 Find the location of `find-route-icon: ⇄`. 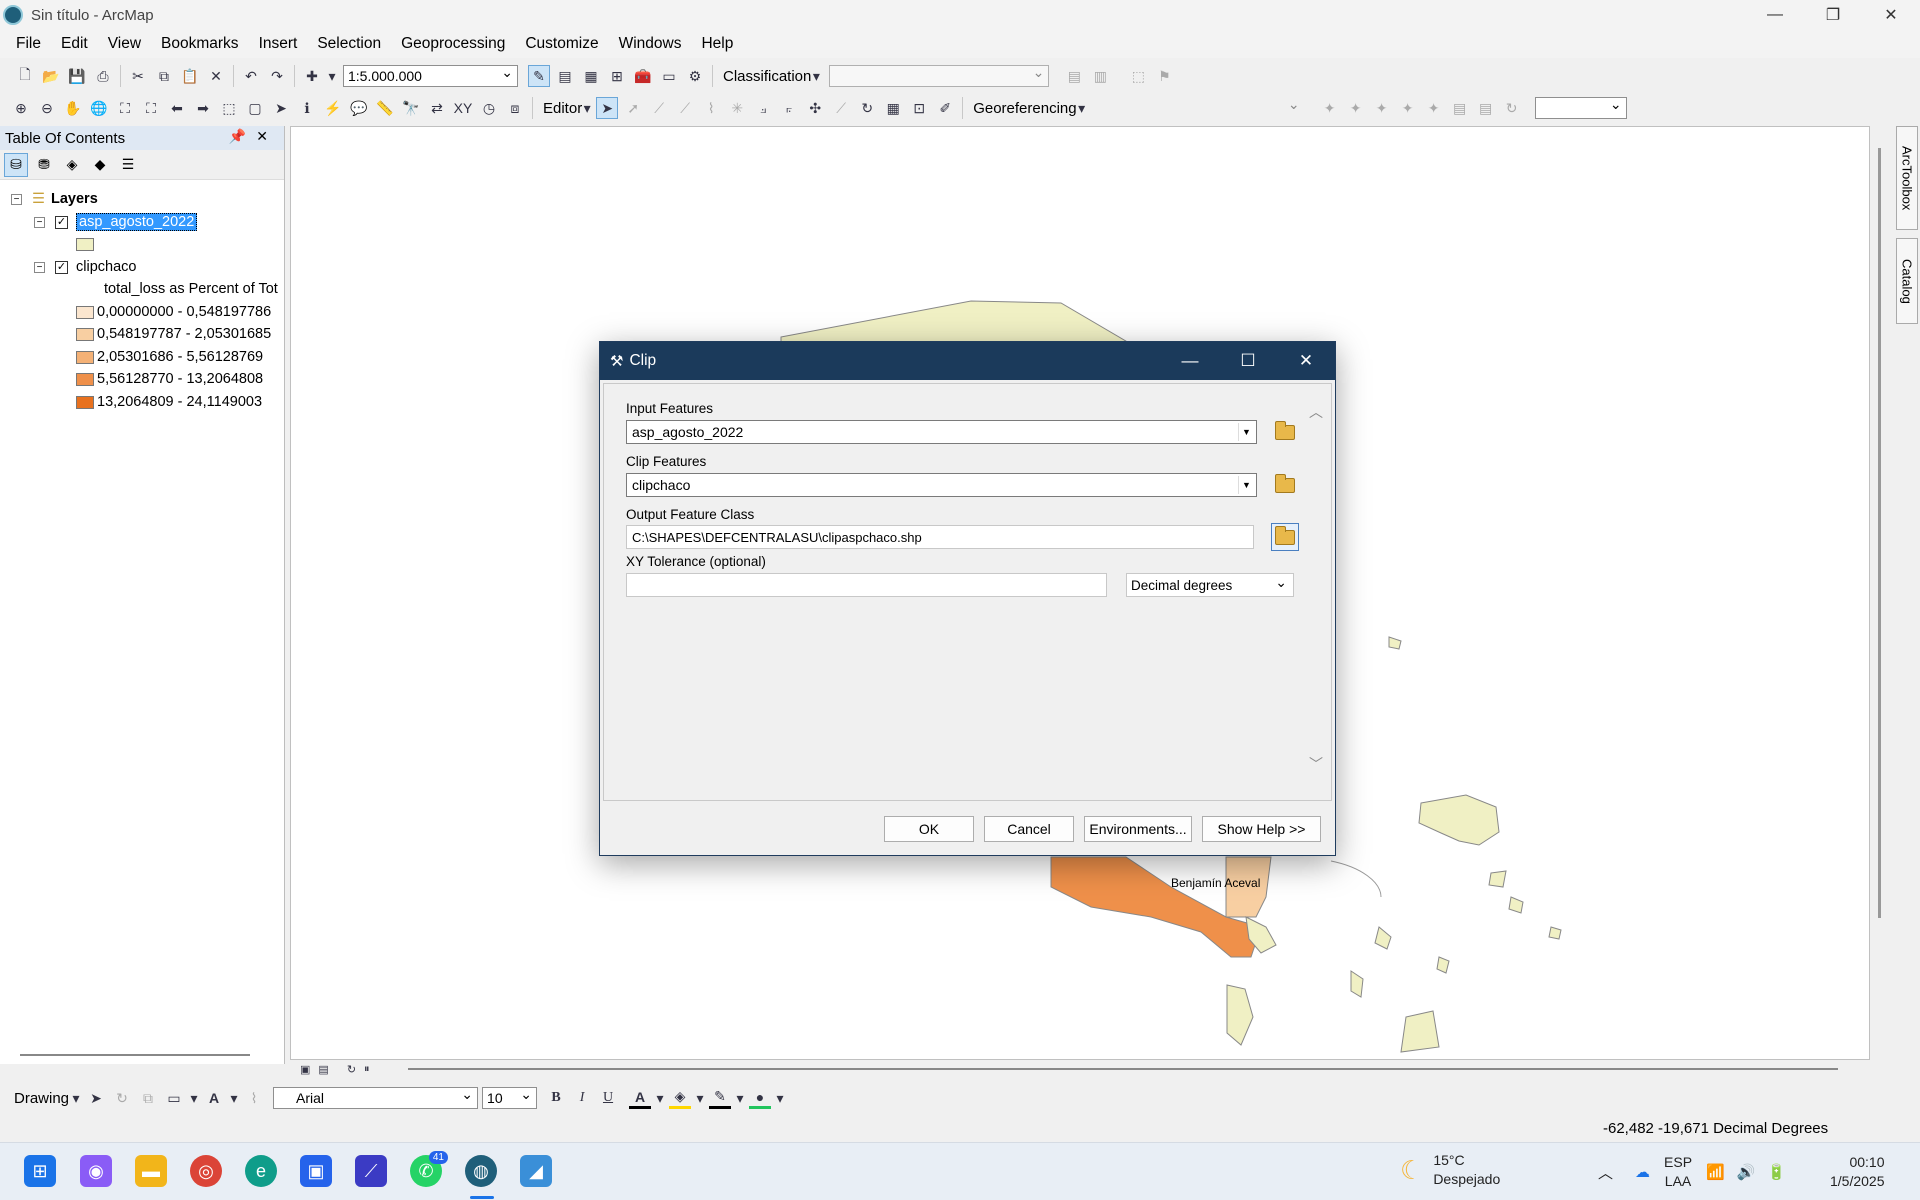

find-route-icon: ⇄ is located at coordinates (437, 108).